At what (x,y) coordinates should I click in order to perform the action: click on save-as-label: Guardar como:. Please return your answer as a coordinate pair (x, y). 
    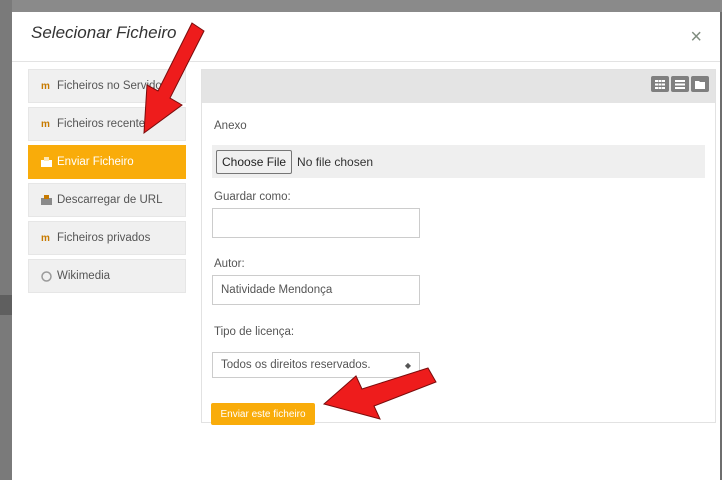
    Looking at the image, I should click on (252, 197).